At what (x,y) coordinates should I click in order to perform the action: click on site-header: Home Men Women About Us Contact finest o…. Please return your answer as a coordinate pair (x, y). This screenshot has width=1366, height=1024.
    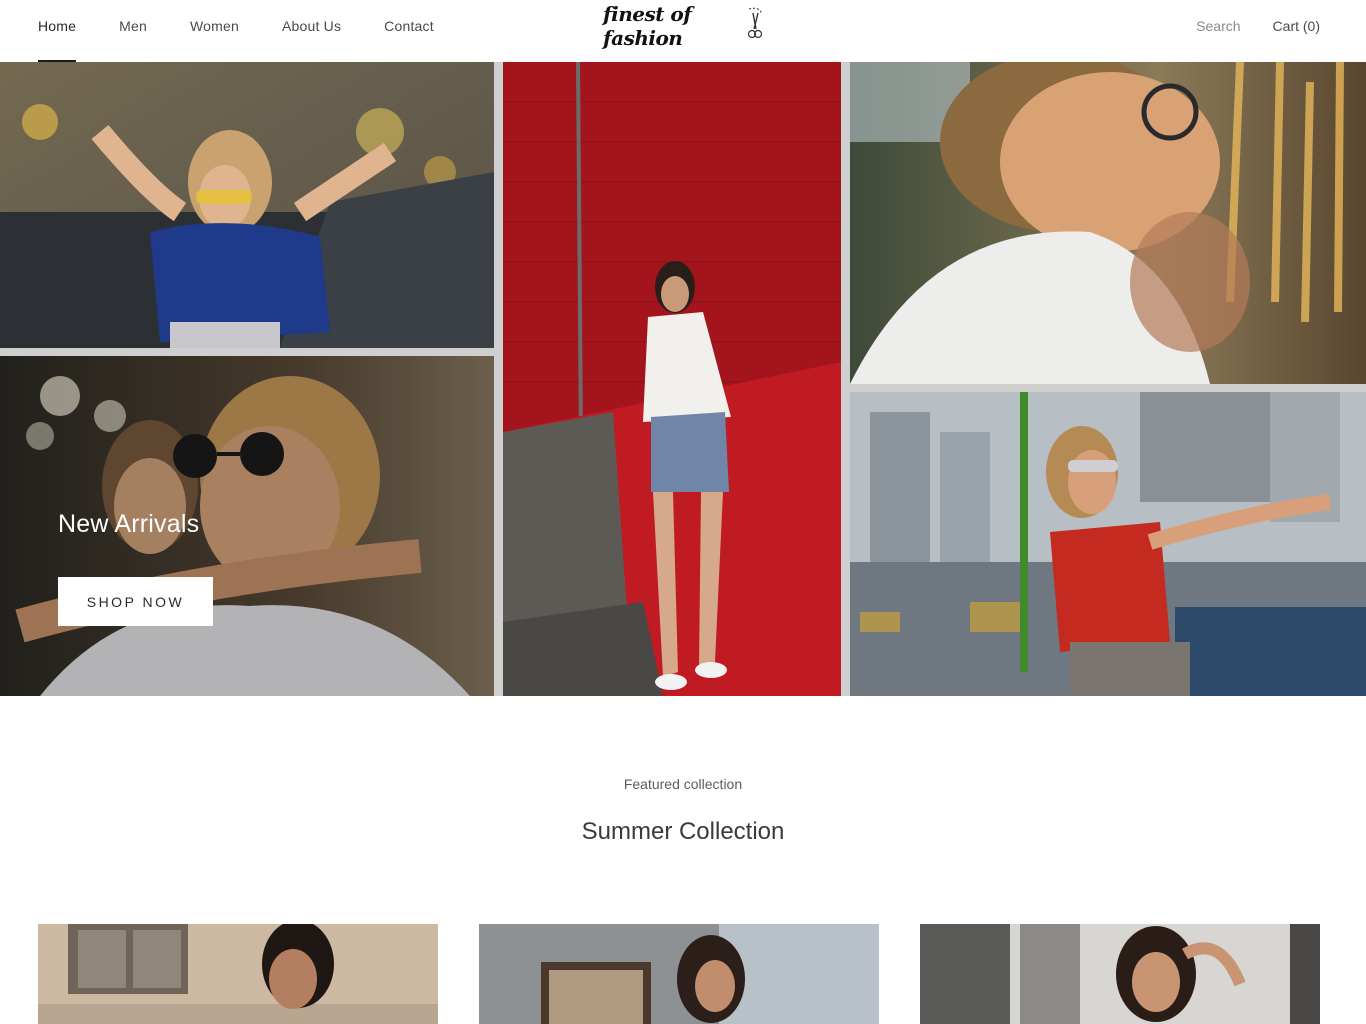
    Looking at the image, I should click on (683, 31).